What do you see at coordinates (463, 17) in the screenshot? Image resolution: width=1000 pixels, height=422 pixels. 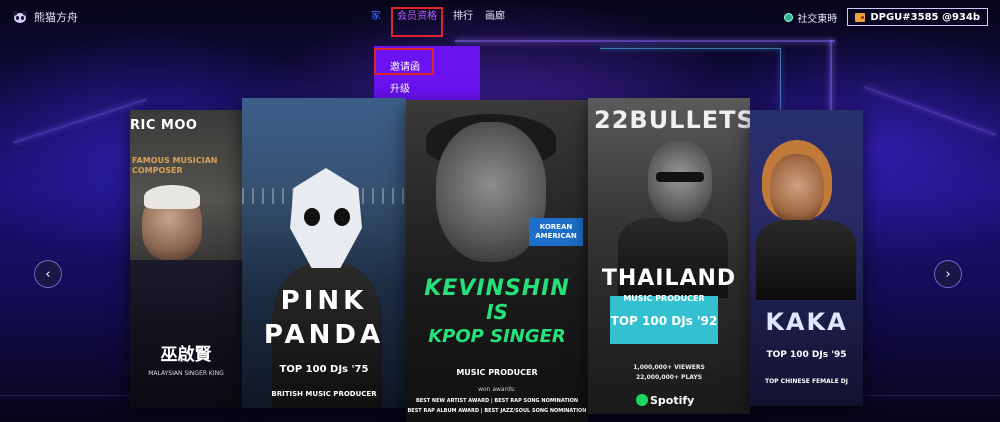 I see `nav-ranking: 排行` at bounding box center [463, 17].